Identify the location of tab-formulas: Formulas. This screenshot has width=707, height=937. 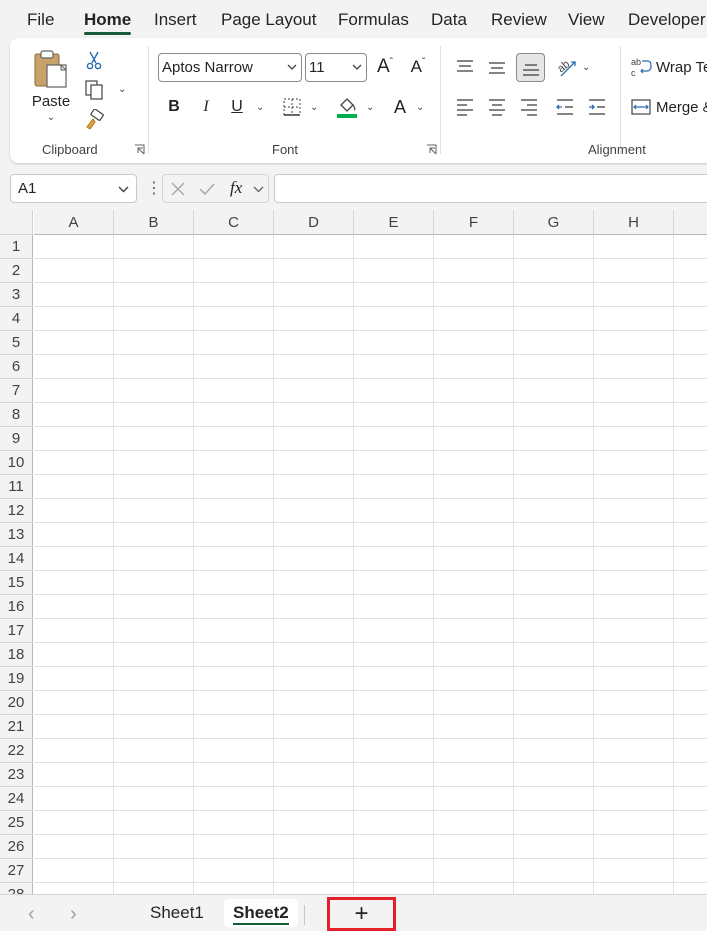
(373, 20).